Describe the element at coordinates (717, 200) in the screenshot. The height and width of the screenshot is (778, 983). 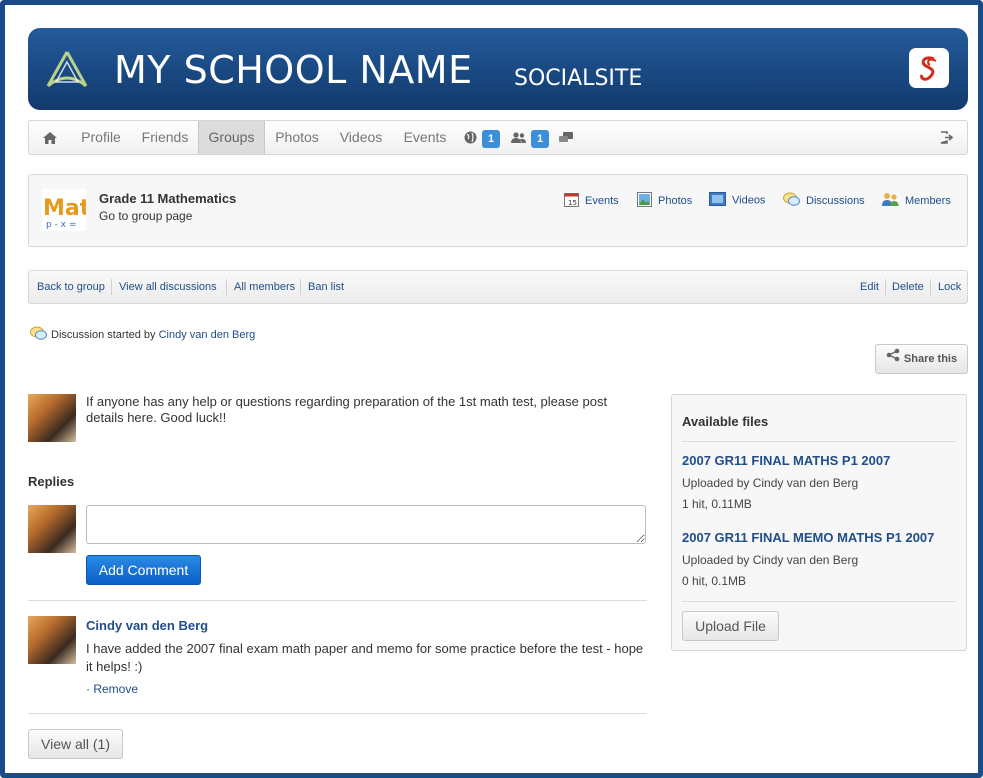
I see `video-icon` at that location.